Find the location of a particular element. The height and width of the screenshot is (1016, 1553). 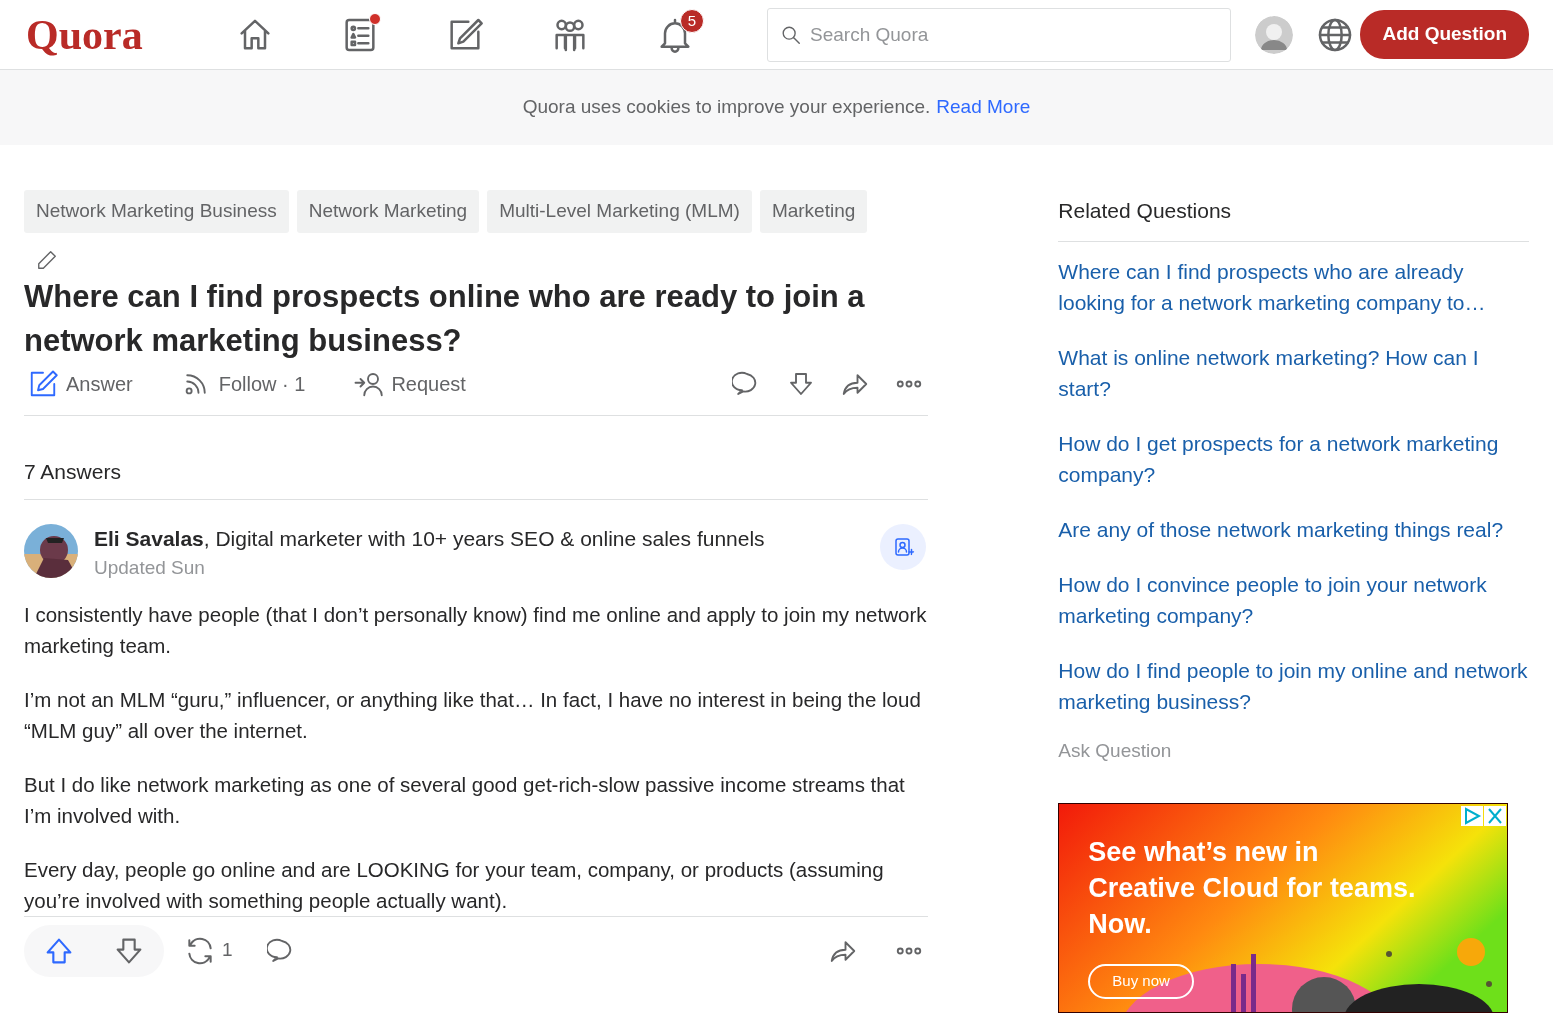

topic-tag: Marketing is located at coordinates (813, 211).